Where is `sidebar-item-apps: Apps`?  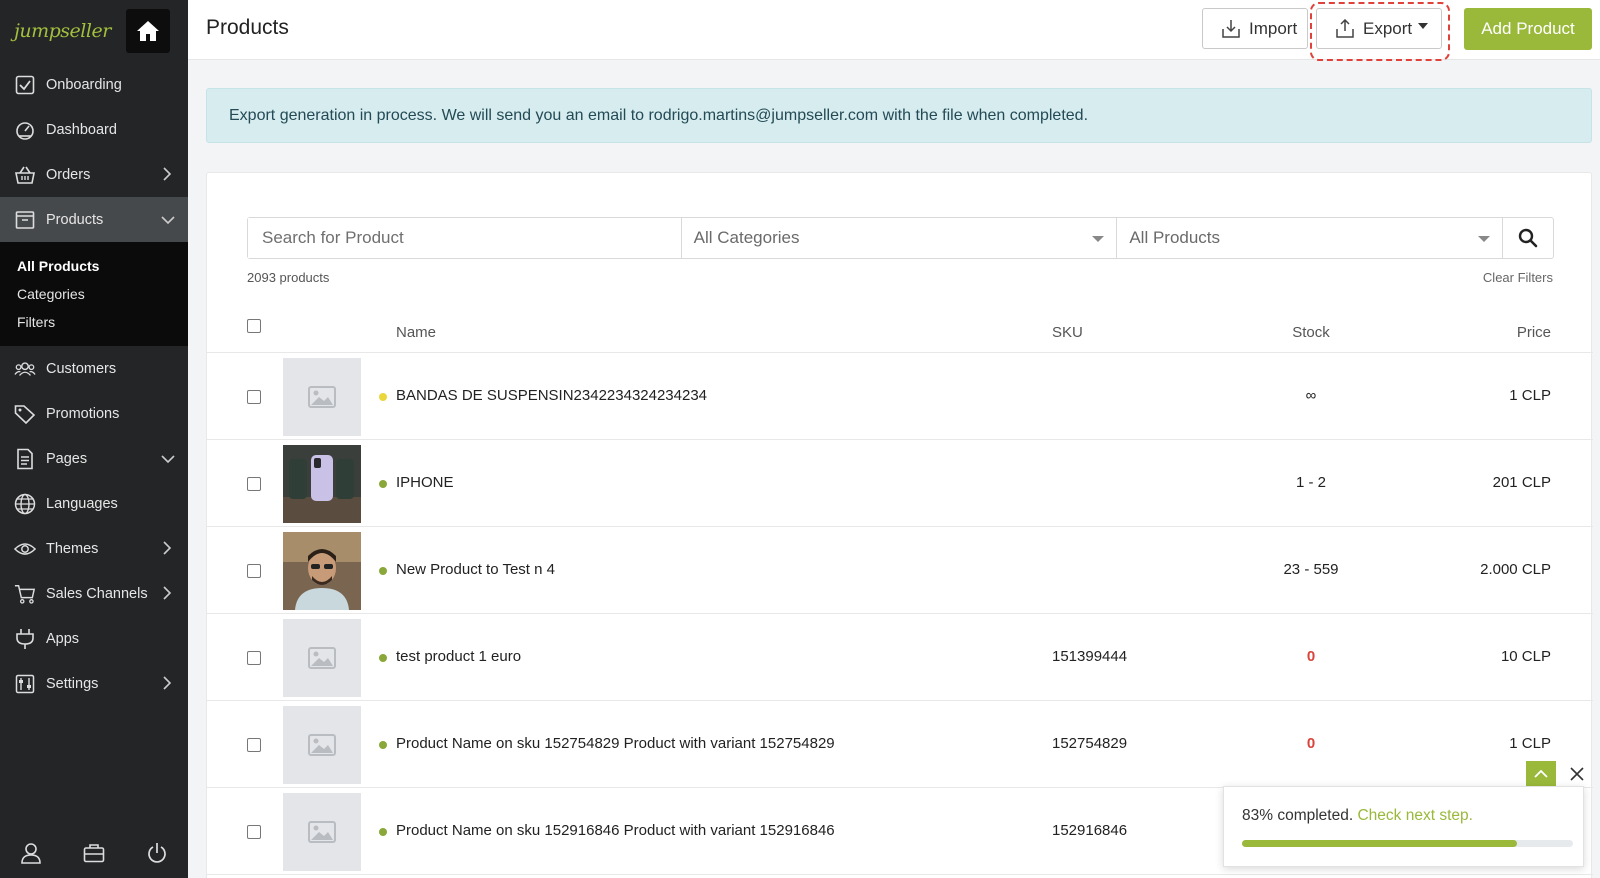 sidebar-item-apps: Apps is located at coordinates (94, 638).